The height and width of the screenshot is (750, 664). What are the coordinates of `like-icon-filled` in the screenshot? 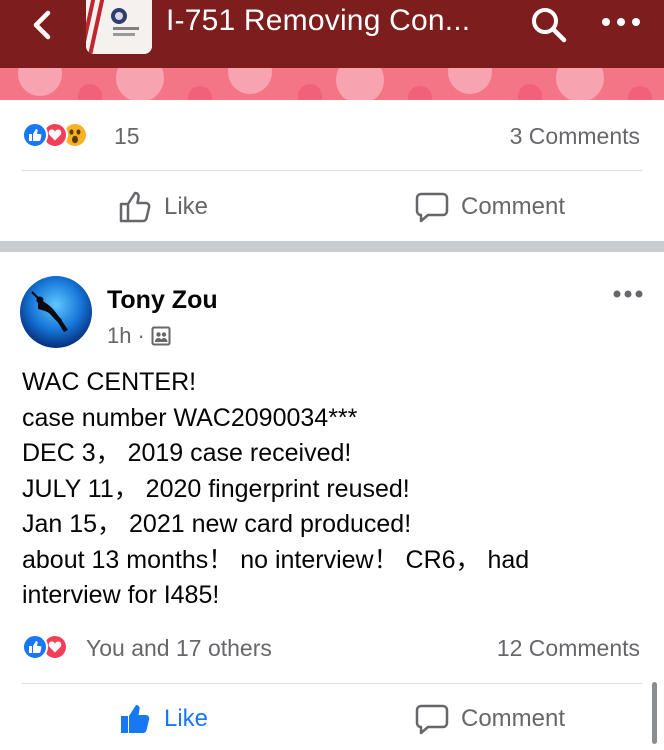 It's located at (135, 719).